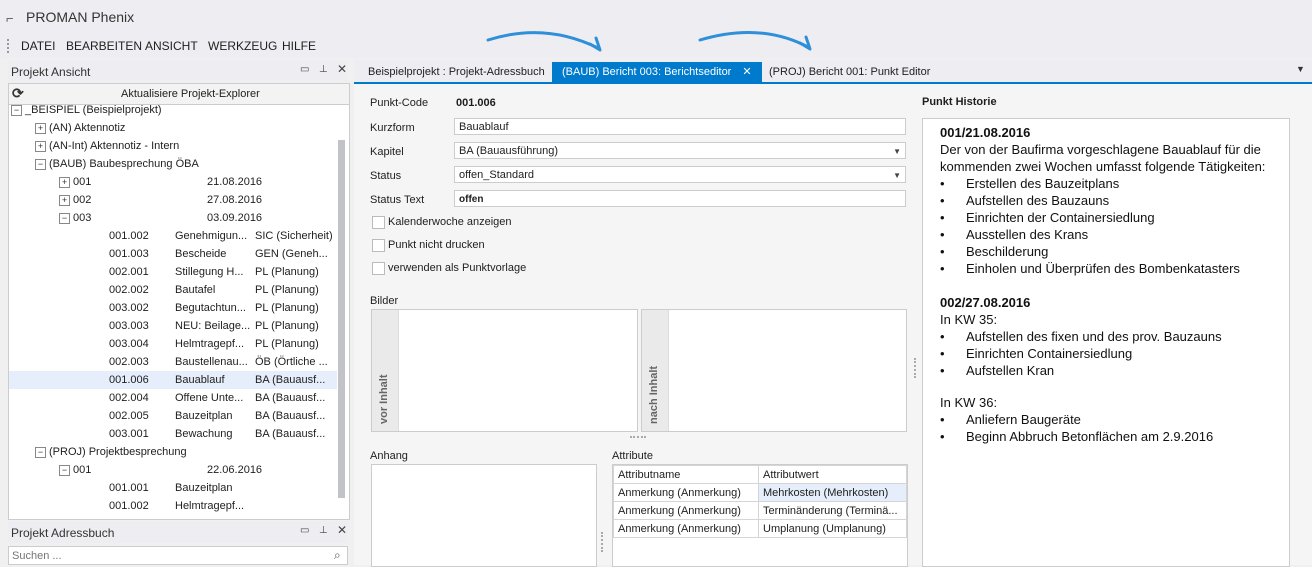 The image size is (1312, 567). Describe the element at coordinates (173, 326) in the screenshot. I see `tree-item: 003.003 NEU: Beilage... PL (Planung)` at that location.